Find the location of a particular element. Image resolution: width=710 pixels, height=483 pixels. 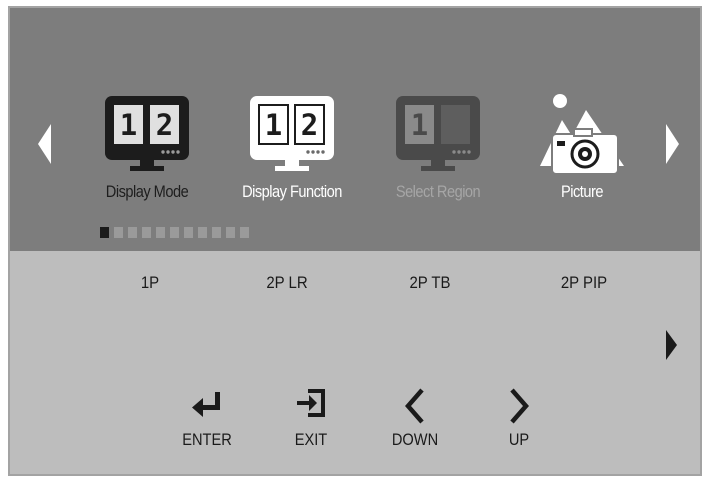

page-dot-active is located at coordinates (104, 232).